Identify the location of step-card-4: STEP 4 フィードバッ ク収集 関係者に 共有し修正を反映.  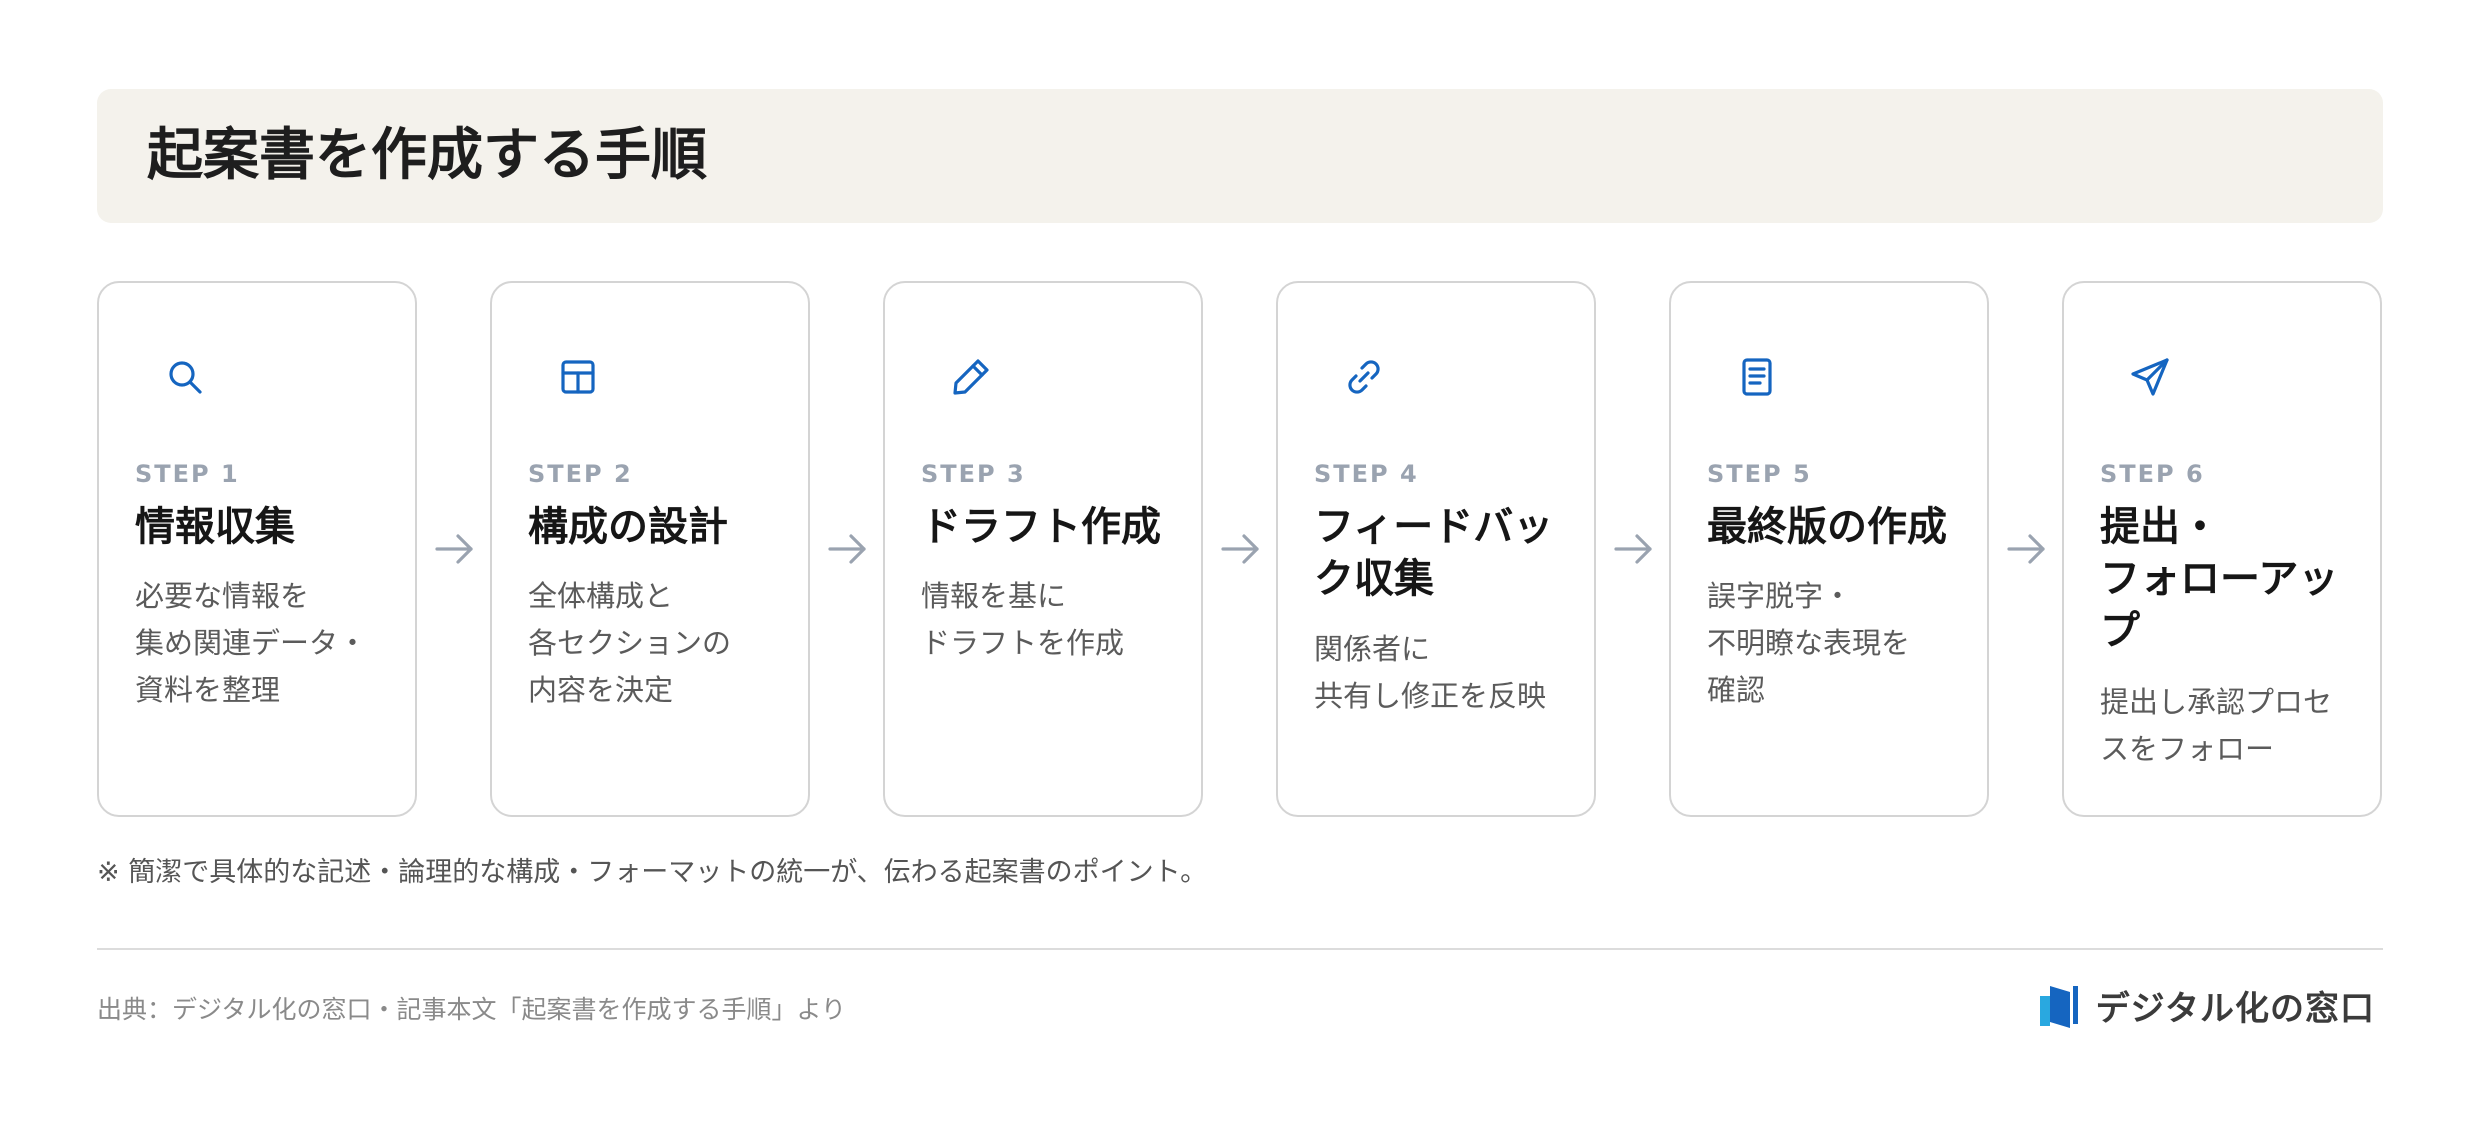
(1436, 549).